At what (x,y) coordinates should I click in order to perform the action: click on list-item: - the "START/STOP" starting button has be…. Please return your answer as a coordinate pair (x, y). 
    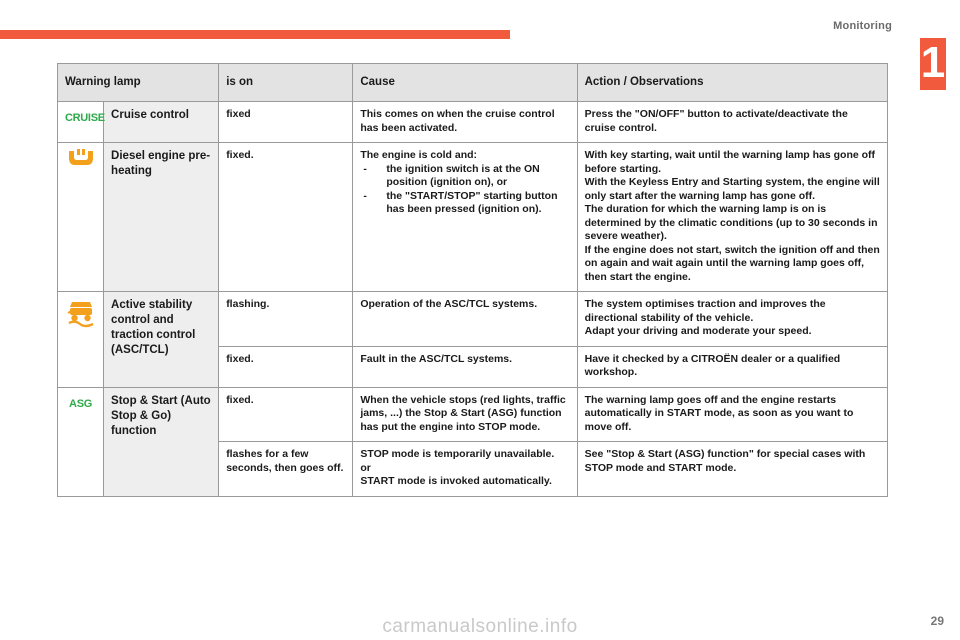
    Looking at the image, I should click on (464, 203).